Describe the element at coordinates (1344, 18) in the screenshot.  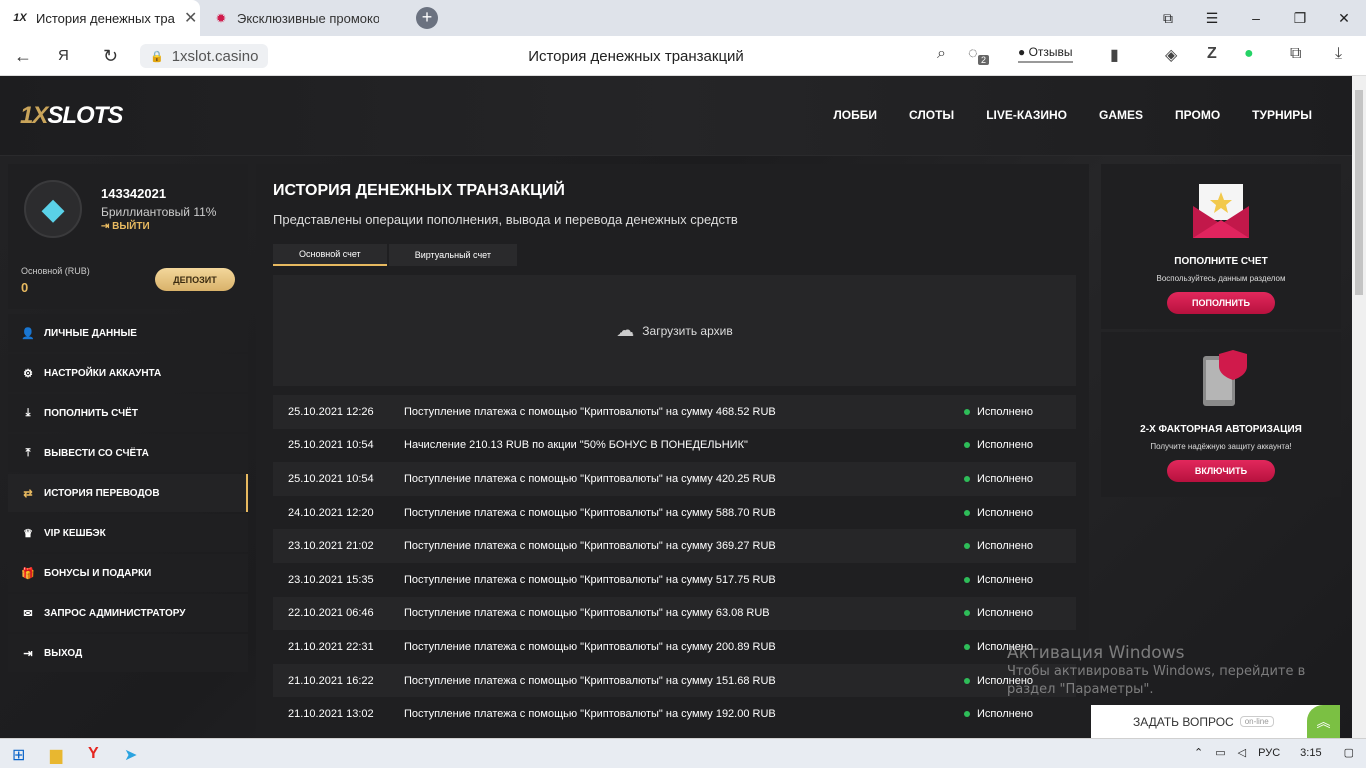
I see `close-window-icon: ✕` at that location.